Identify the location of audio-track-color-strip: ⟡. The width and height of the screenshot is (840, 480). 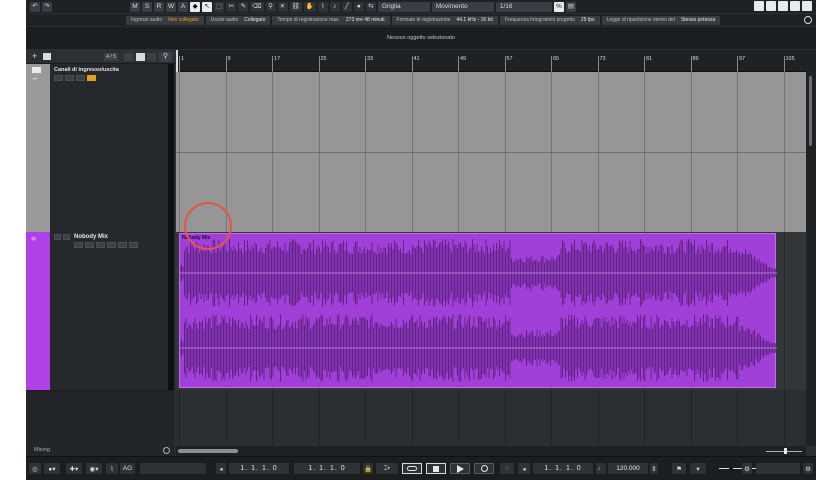
(38, 311).